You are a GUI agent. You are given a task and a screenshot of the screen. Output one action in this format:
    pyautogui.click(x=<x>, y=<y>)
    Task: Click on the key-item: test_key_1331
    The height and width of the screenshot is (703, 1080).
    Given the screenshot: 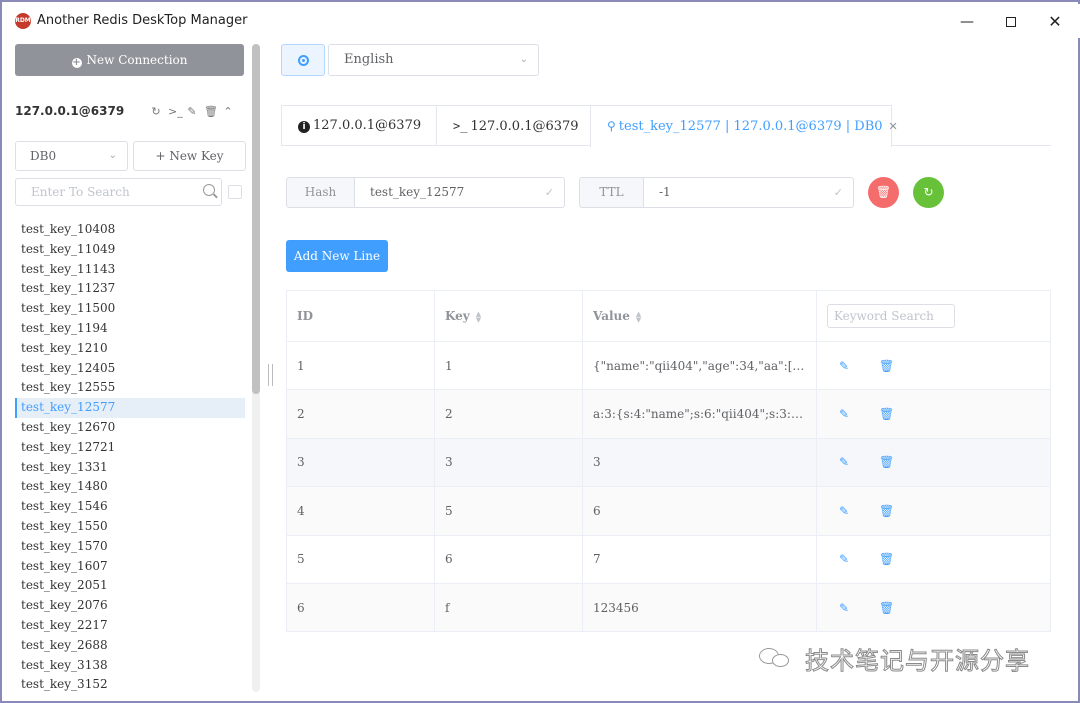 What is the action you would take?
    pyautogui.click(x=130, y=468)
    